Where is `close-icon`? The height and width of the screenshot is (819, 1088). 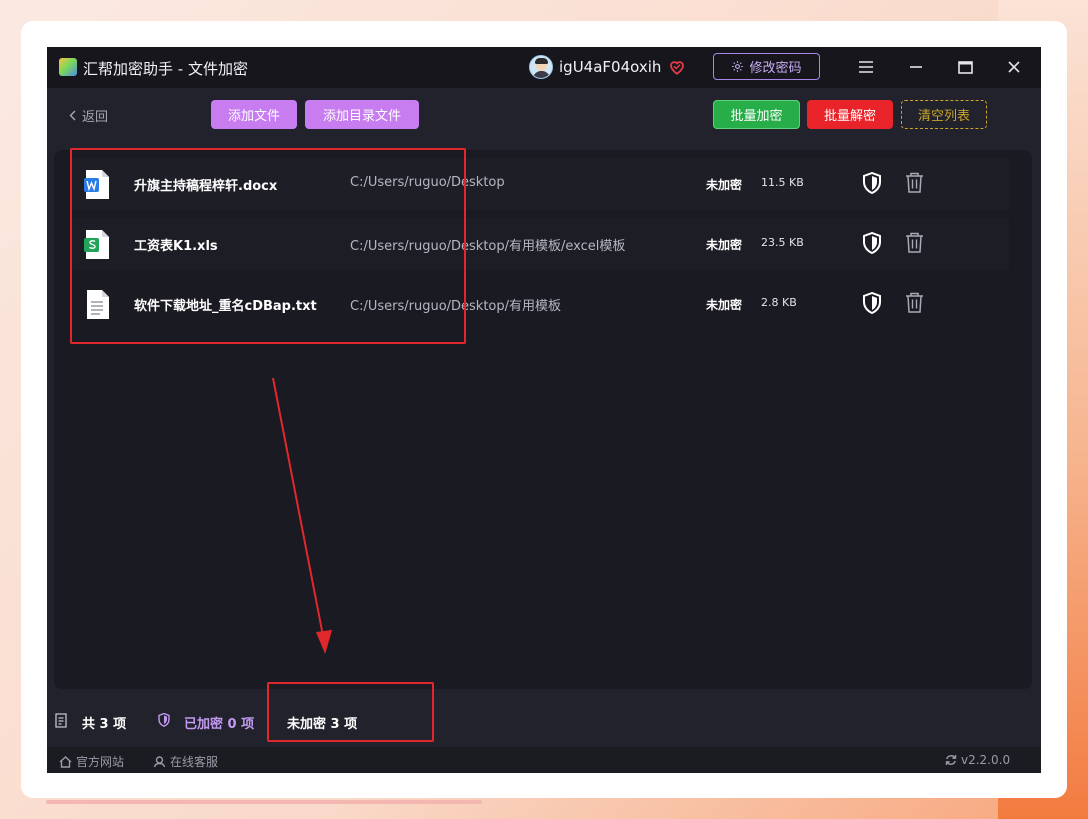 close-icon is located at coordinates (1014, 67).